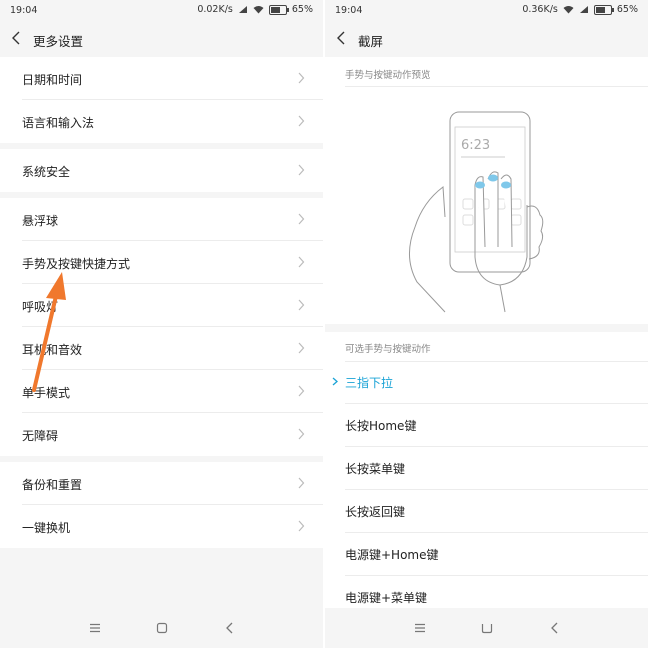 This screenshot has width=648, height=648. What do you see at coordinates (161, 348) in the screenshot?
I see `settings-item-headphones-audio: 耳机和音效` at bounding box center [161, 348].